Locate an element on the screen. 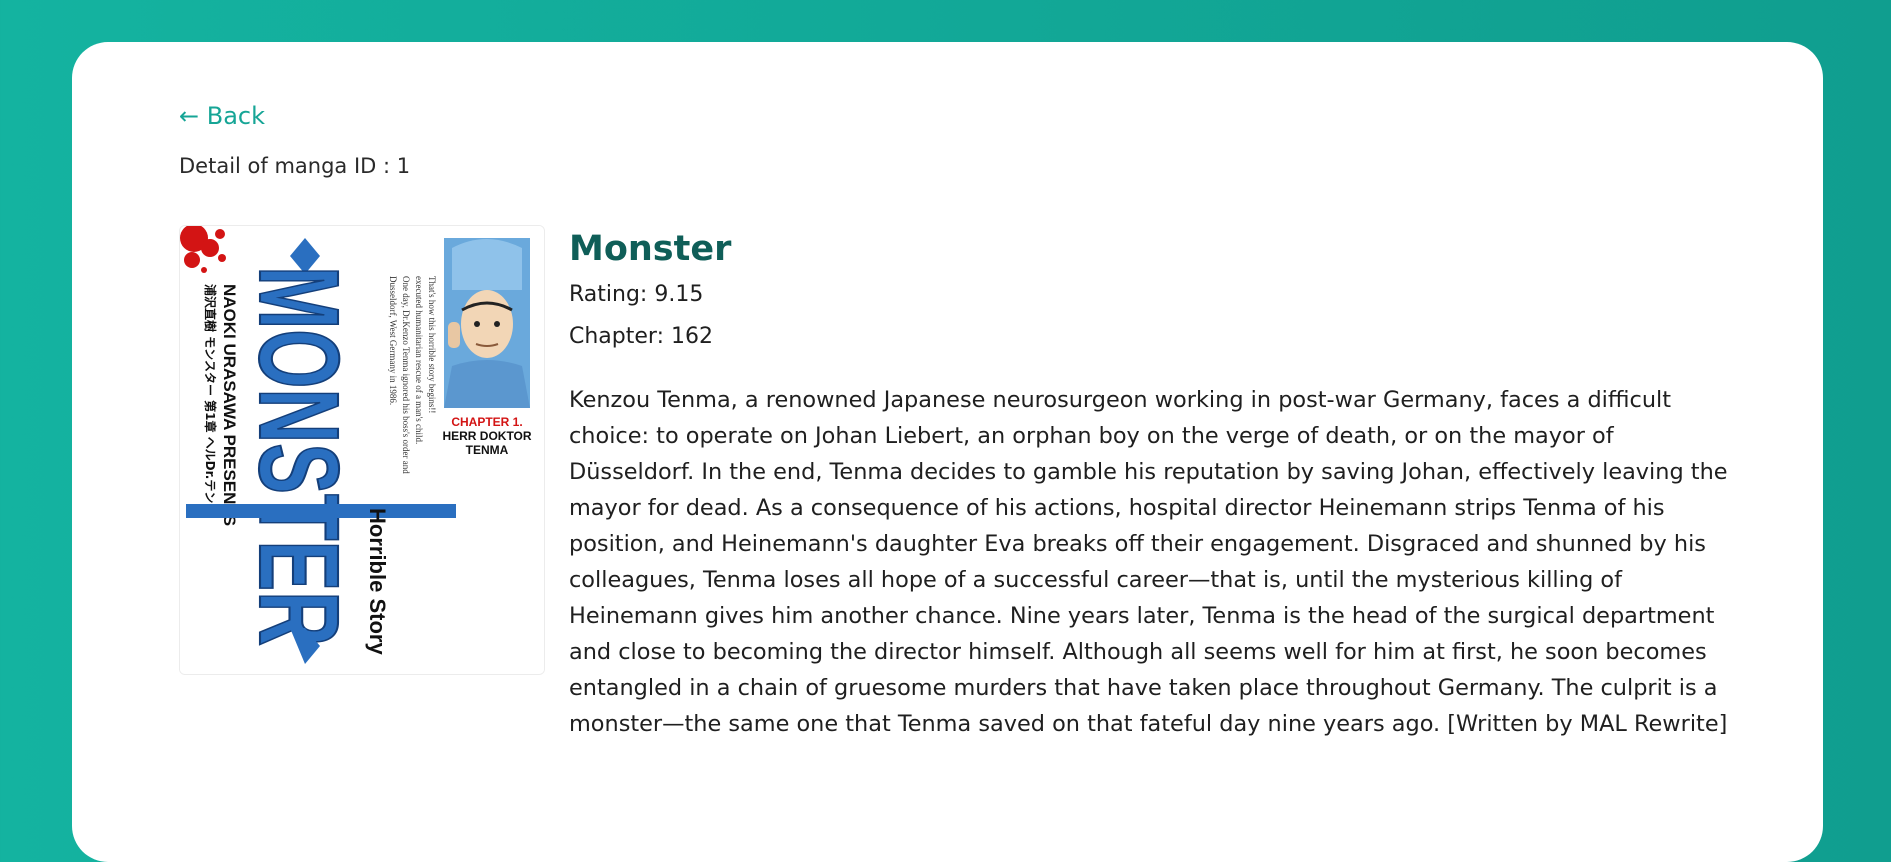 Image resolution: width=1891 pixels, height=862 pixels. doctor-illustration is located at coordinates (487, 323).